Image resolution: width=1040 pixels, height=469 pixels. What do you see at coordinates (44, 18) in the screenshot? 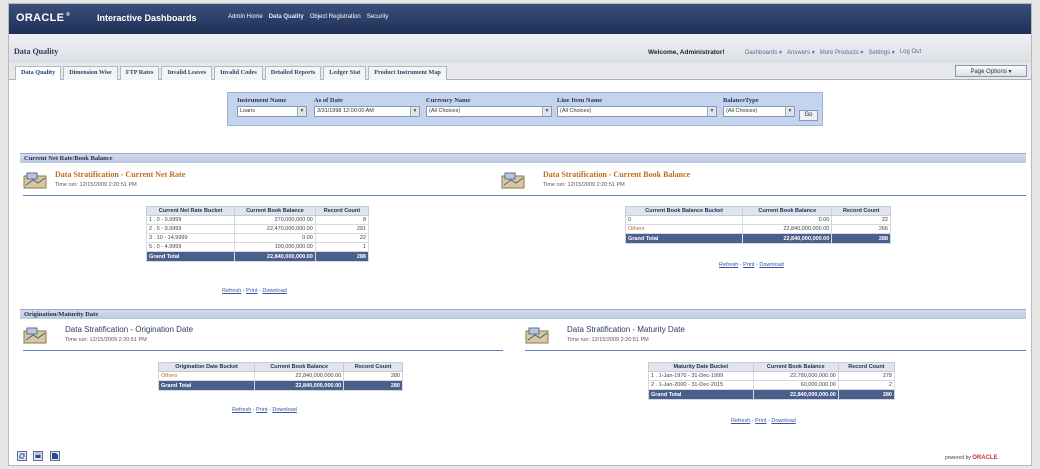
I see `oracle-logo: ORACLE ®` at bounding box center [44, 18].